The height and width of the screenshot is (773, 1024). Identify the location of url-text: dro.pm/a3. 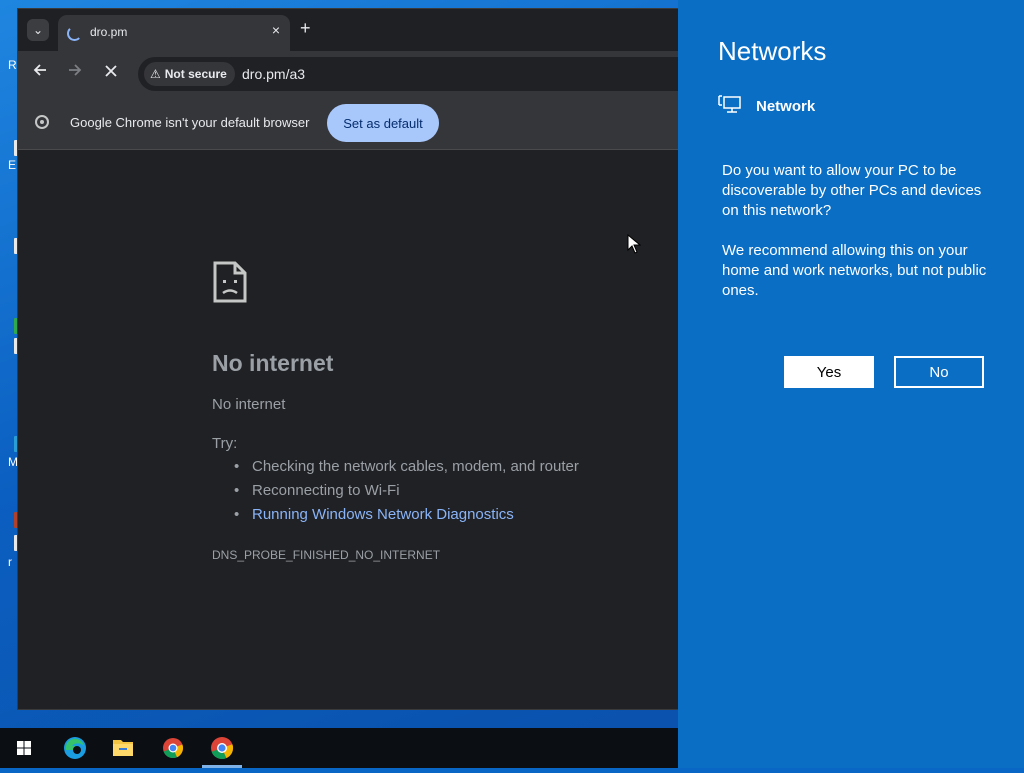
(273, 74).